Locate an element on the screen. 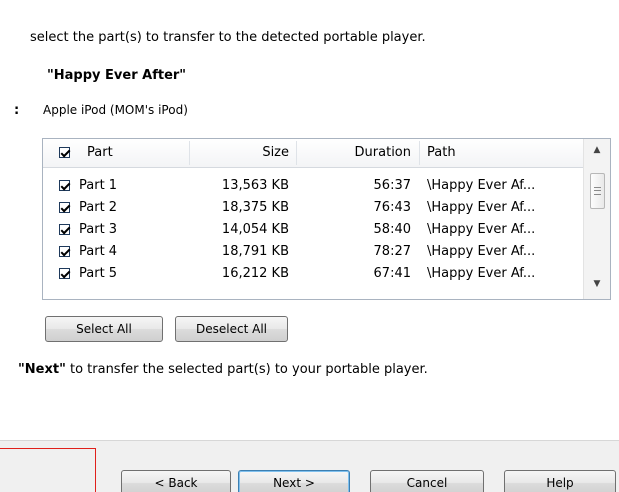 The image size is (619, 492). help-button: Help is located at coordinates (560, 481).